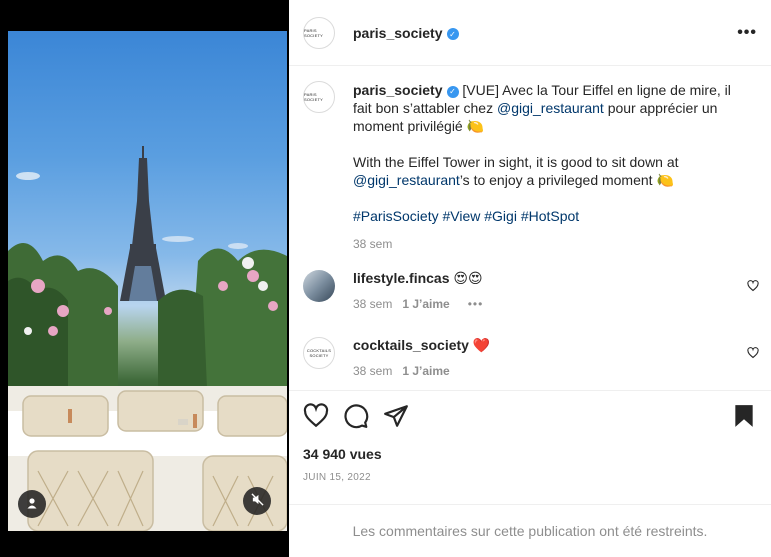 This screenshot has width=771, height=557. Describe the element at coordinates (398, 33) in the screenshot. I see `author-username-text: paris_society` at that location.